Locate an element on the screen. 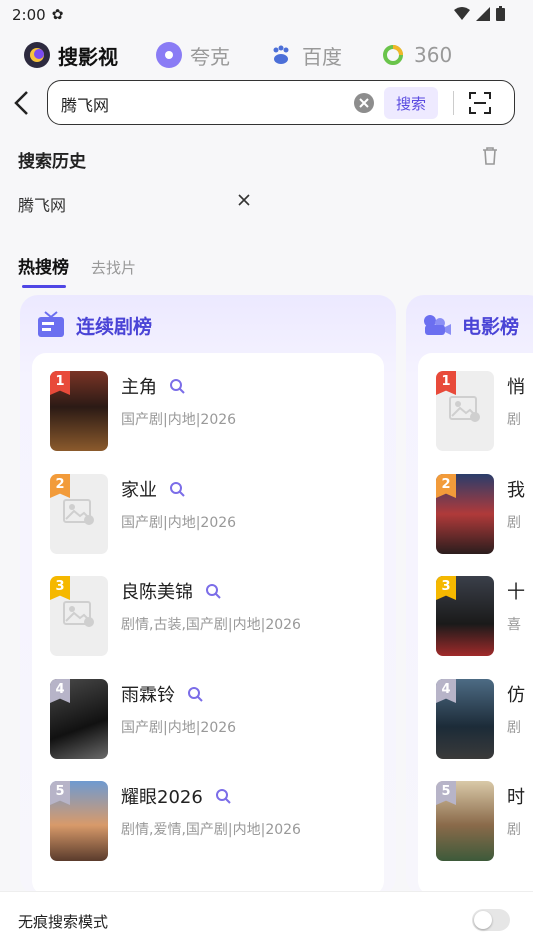  tv-icon is located at coordinates (51, 324).